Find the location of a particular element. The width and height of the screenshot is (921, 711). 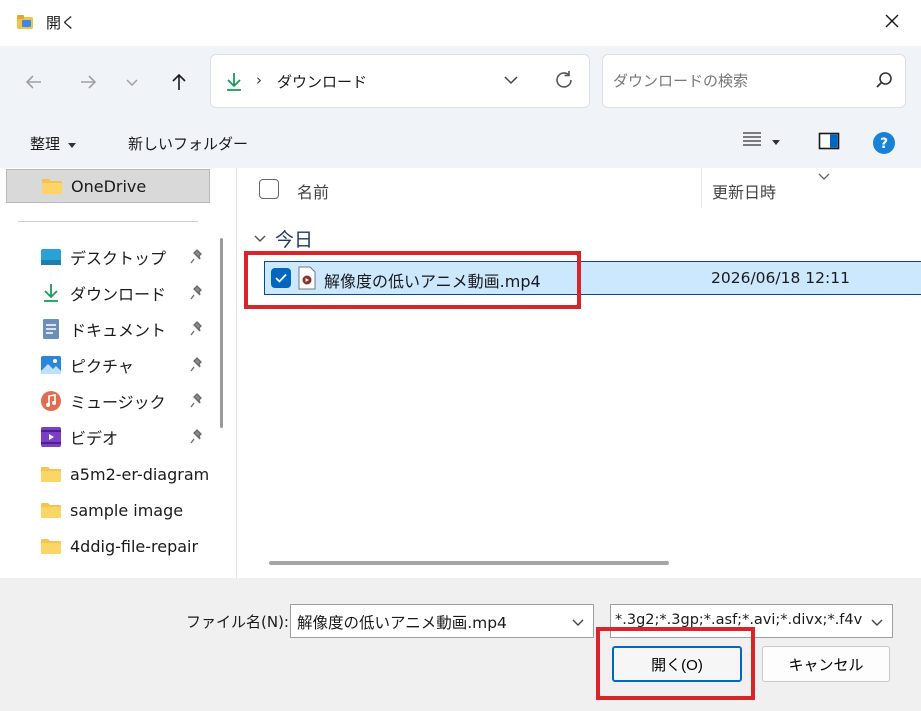

group-header-today: 今日 is located at coordinates (283, 238).